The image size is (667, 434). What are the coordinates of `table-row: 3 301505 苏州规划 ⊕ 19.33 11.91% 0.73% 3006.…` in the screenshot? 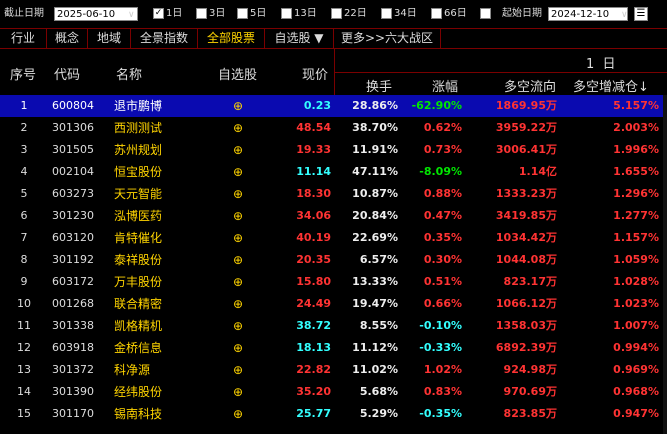 It's located at (333, 150).